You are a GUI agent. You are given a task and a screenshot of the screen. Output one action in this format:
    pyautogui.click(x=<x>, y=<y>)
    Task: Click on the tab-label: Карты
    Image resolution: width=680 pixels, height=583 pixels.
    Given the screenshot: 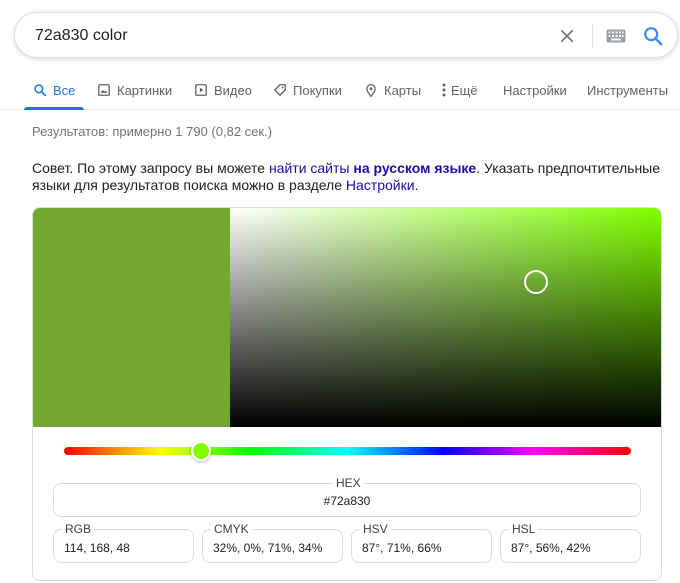 What is the action you would take?
    pyautogui.click(x=403, y=90)
    